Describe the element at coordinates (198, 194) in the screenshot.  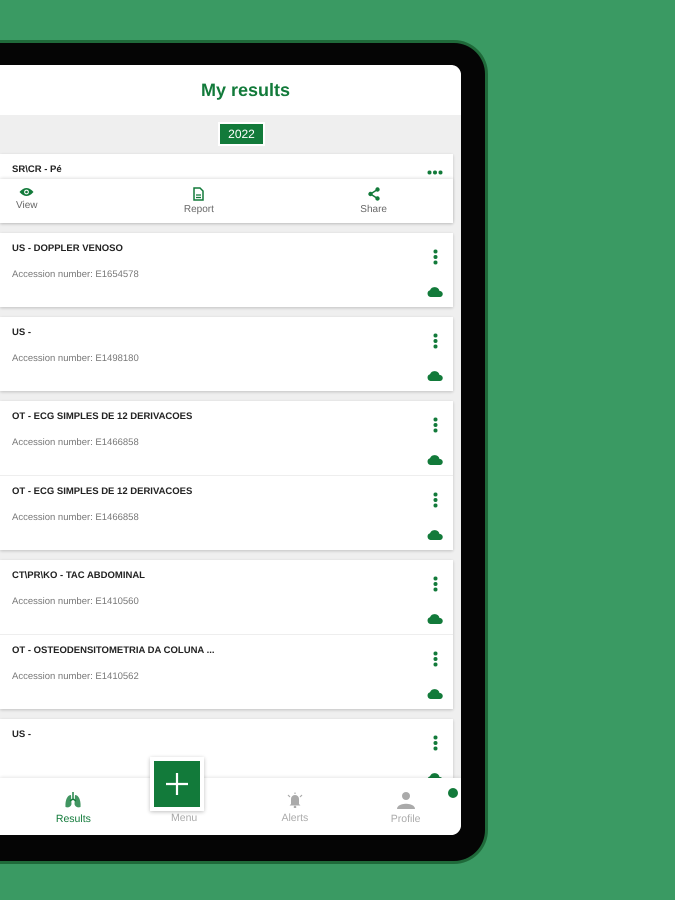
I see `document-icon` at that location.